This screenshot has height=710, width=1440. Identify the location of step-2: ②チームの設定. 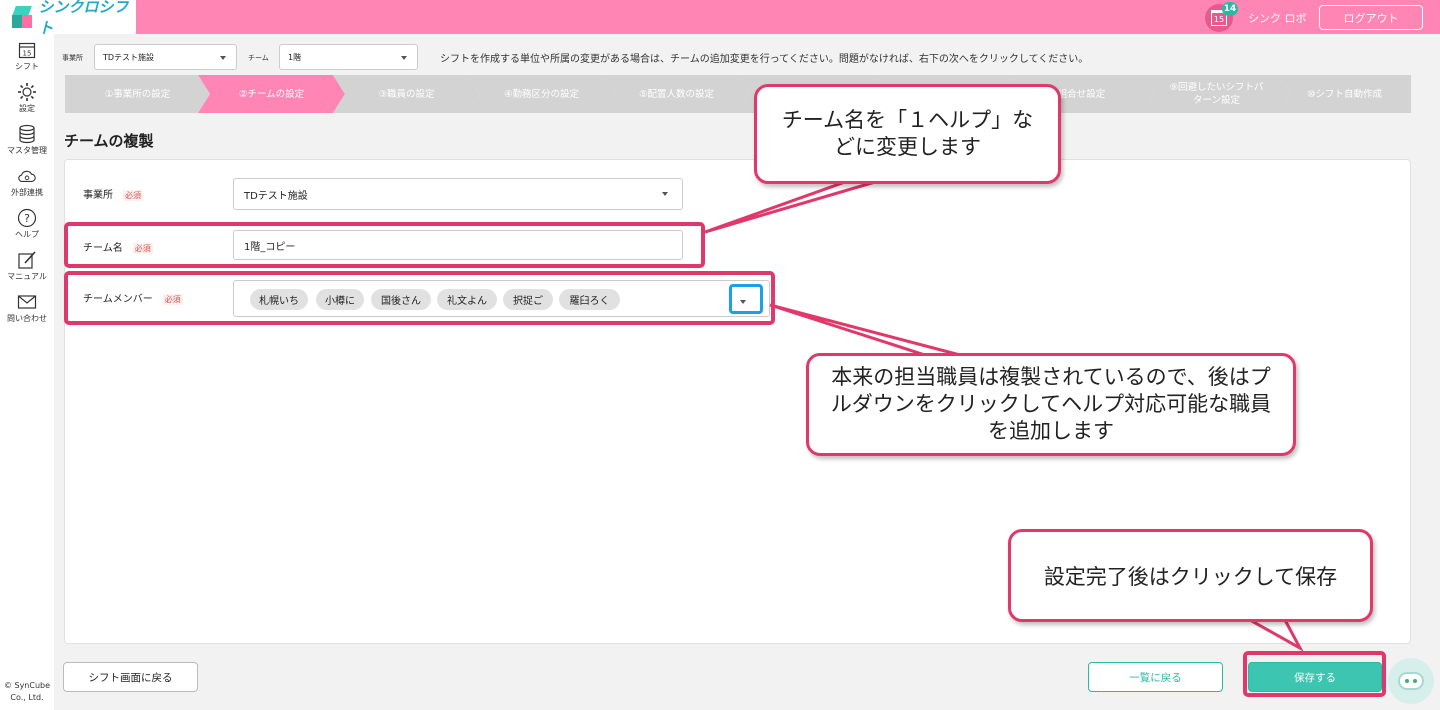
(271, 94).